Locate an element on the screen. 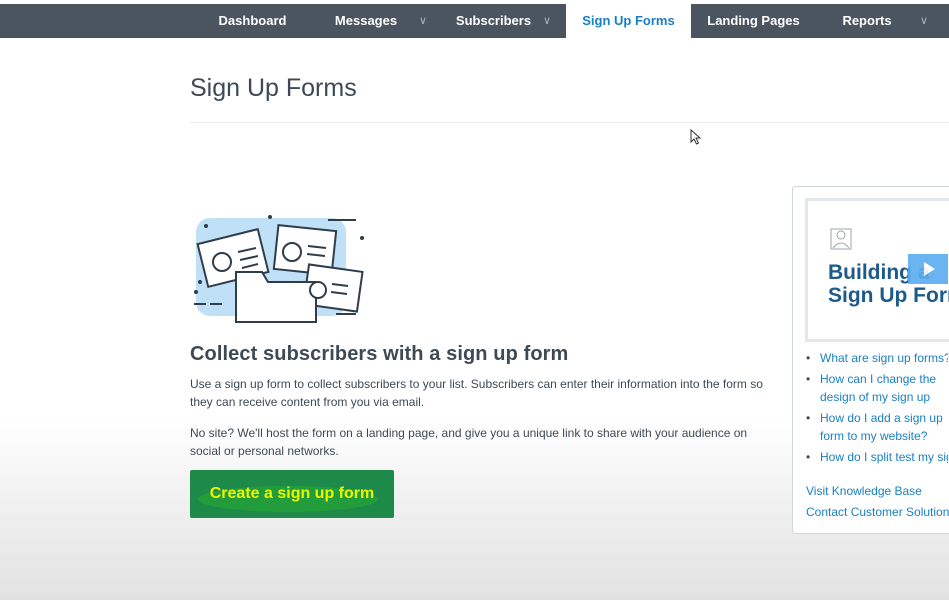 This screenshot has width=949, height=600. form-icon is located at coordinates (841, 239).